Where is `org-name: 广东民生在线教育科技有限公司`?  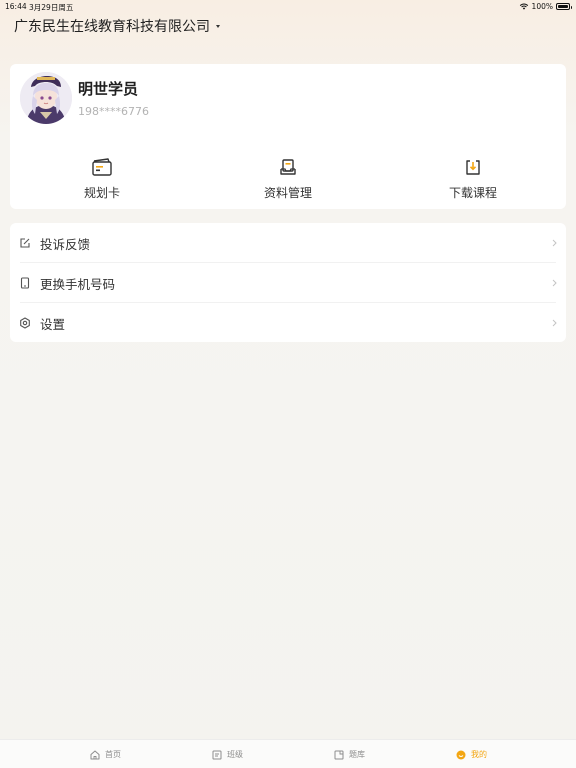 org-name: 广东民生在线教育科技有限公司 is located at coordinates (112, 27).